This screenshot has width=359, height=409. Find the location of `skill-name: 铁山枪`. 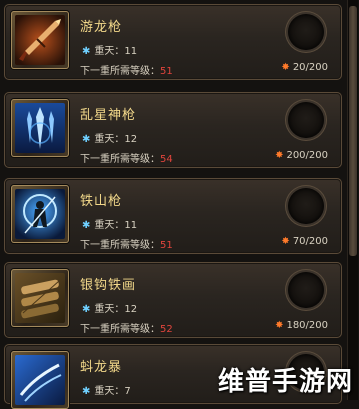

skill-name: 铁山枪 is located at coordinates (101, 201).